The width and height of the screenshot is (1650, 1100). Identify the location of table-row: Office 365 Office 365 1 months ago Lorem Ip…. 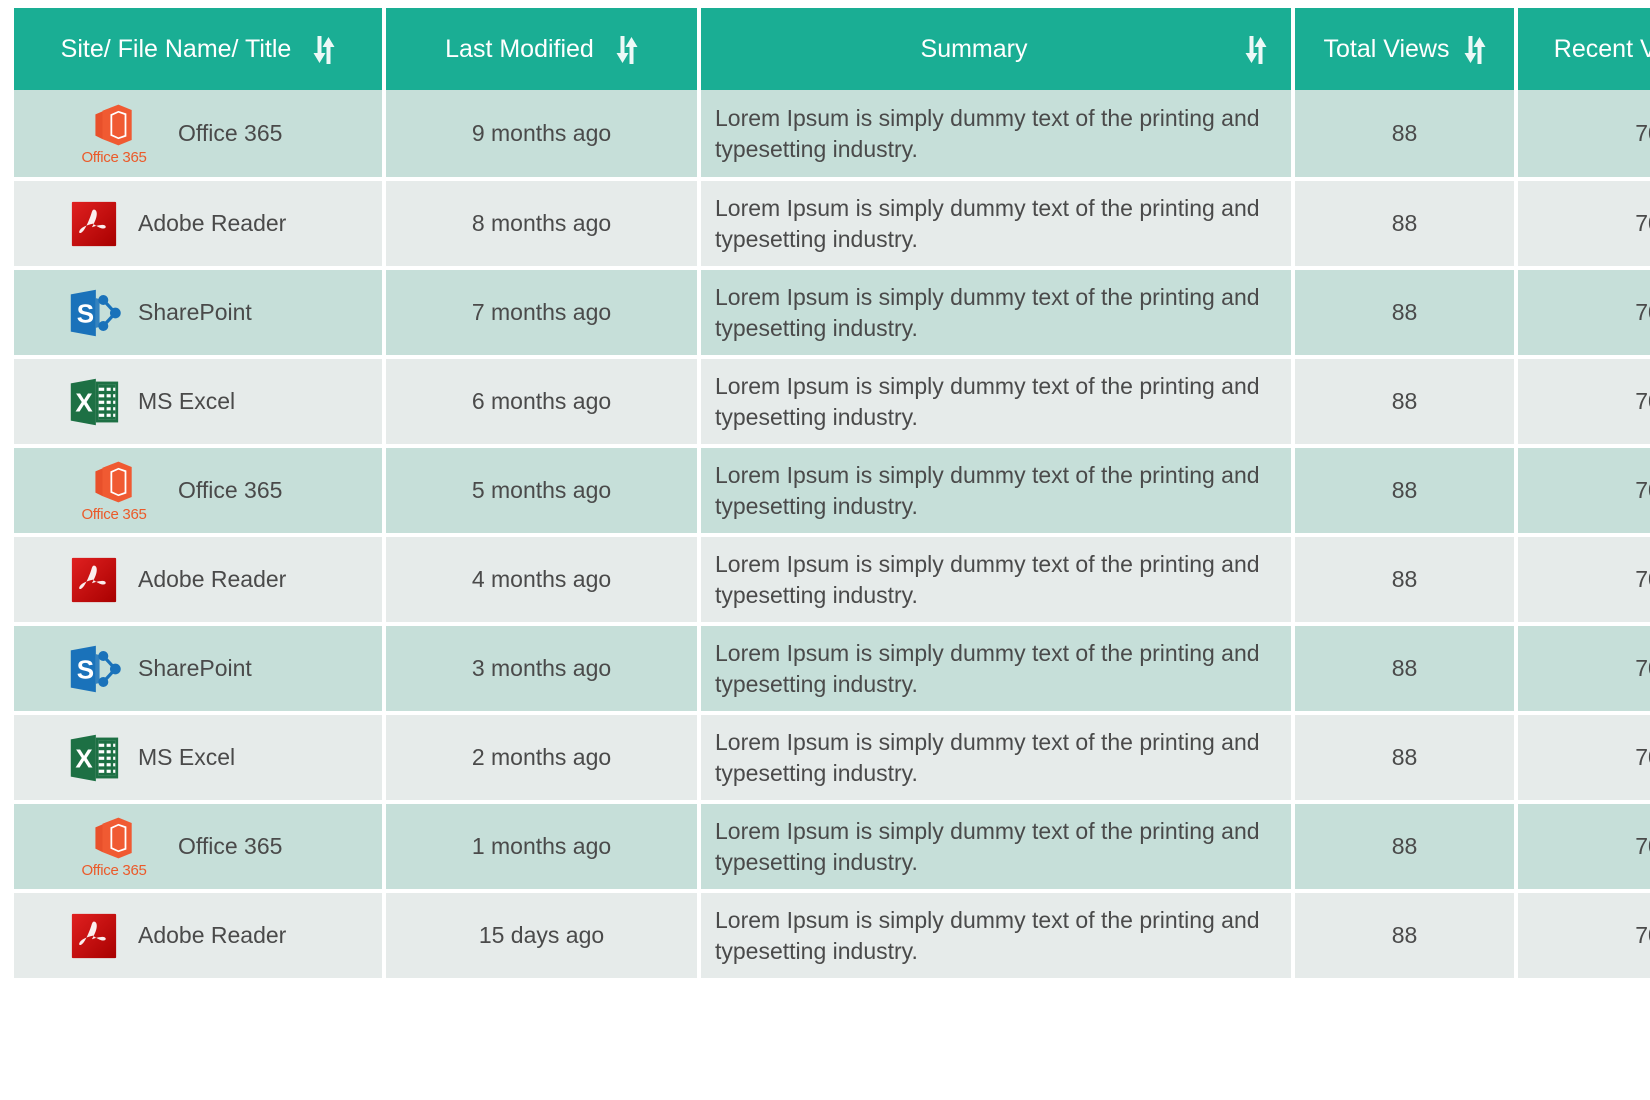
(832, 847).